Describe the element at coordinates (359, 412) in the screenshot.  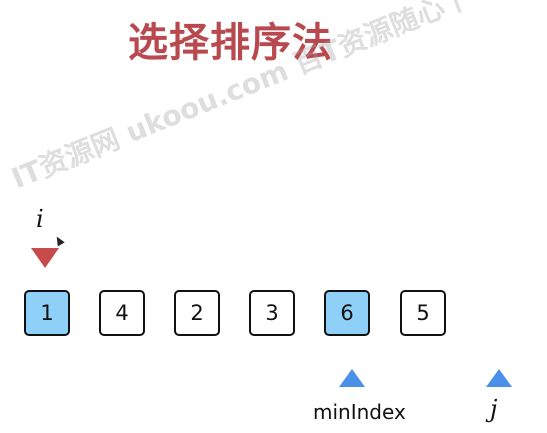
I see `pointer-minindex-label: minIndex` at that location.